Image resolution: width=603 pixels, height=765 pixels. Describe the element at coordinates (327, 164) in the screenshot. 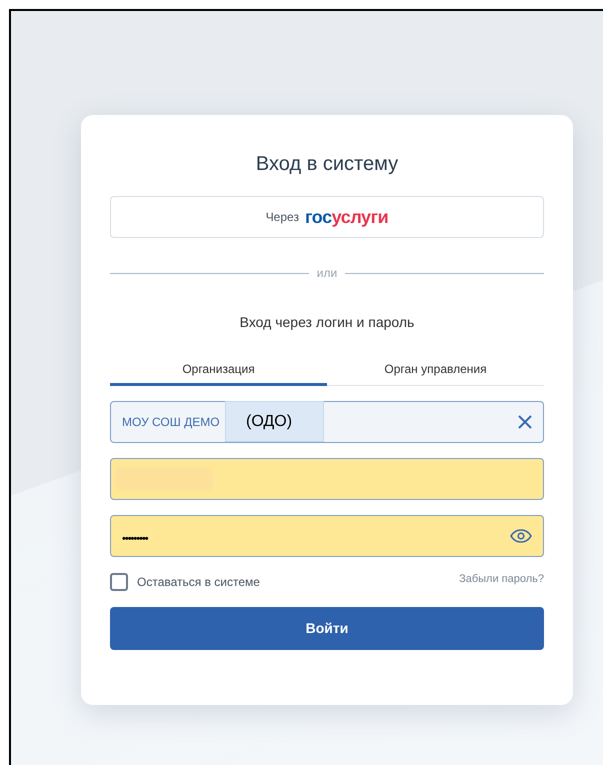

I see `login-title: Вход в систему` at that location.